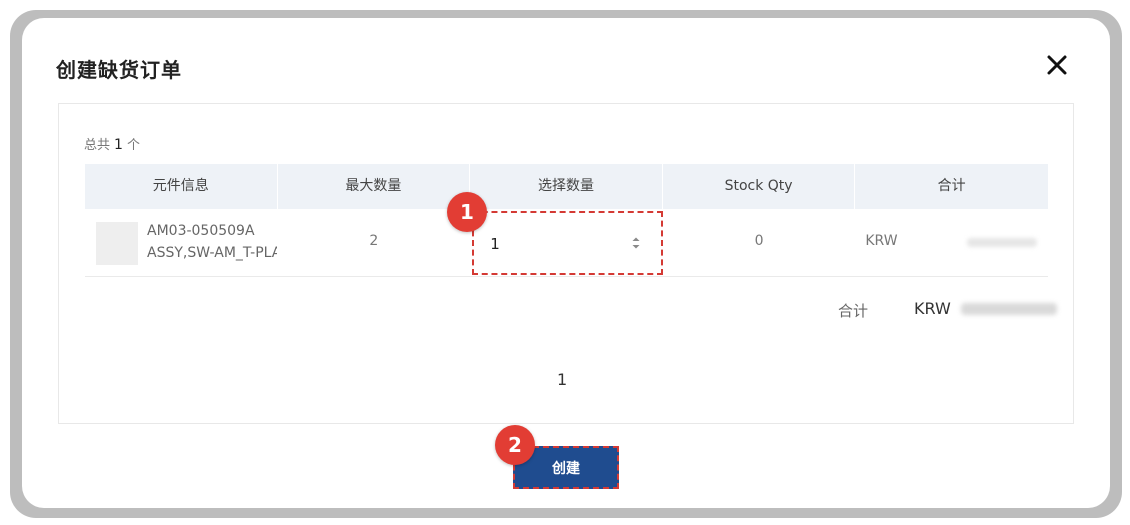  What do you see at coordinates (853, 311) in the screenshot?
I see `sum-label: 合计` at bounding box center [853, 311].